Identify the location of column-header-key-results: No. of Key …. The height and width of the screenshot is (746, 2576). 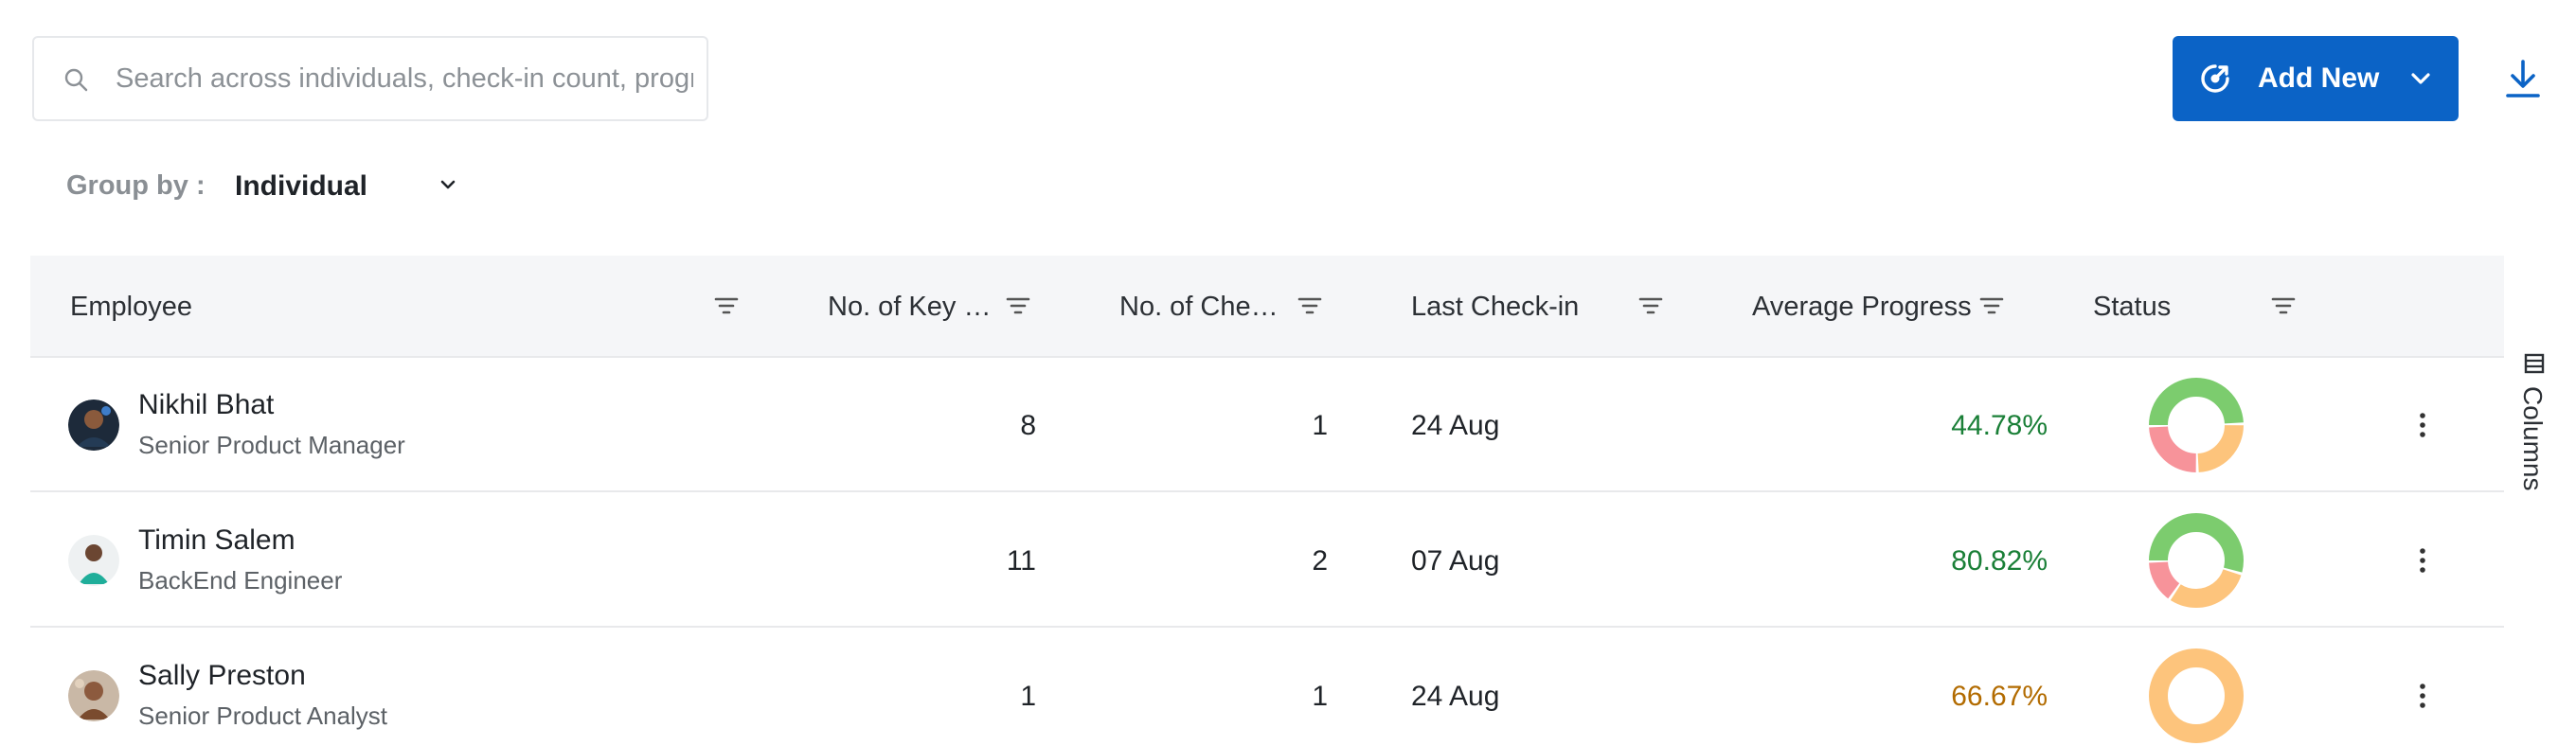
(910, 307).